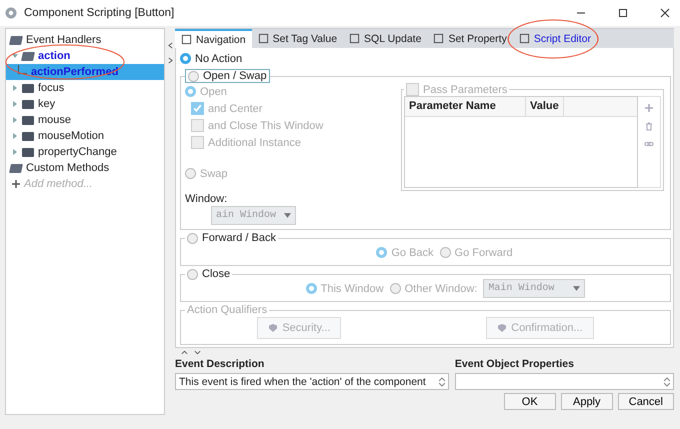  What do you see at coordinates (564, 381) in the screenshot?
I see `properties-field` at bounding box center [564, 381].